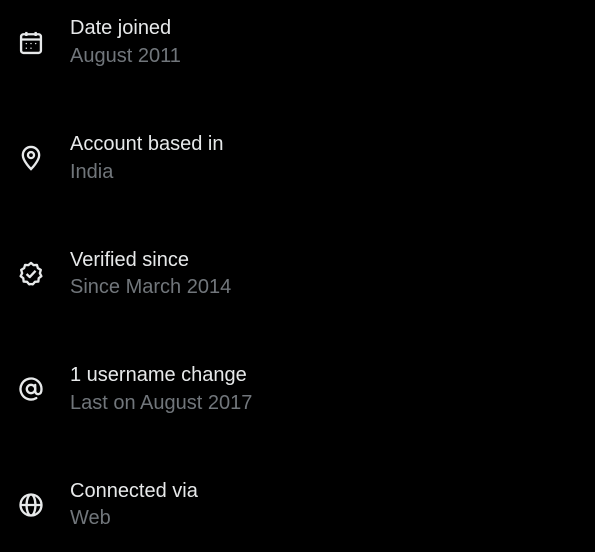 The width and height of the screenshot is (595, 552). What do you see at coordinates (151, 287) in the screenshot?
I see `verified-since-value: Since March 2014` at bounding box center [151, 287].